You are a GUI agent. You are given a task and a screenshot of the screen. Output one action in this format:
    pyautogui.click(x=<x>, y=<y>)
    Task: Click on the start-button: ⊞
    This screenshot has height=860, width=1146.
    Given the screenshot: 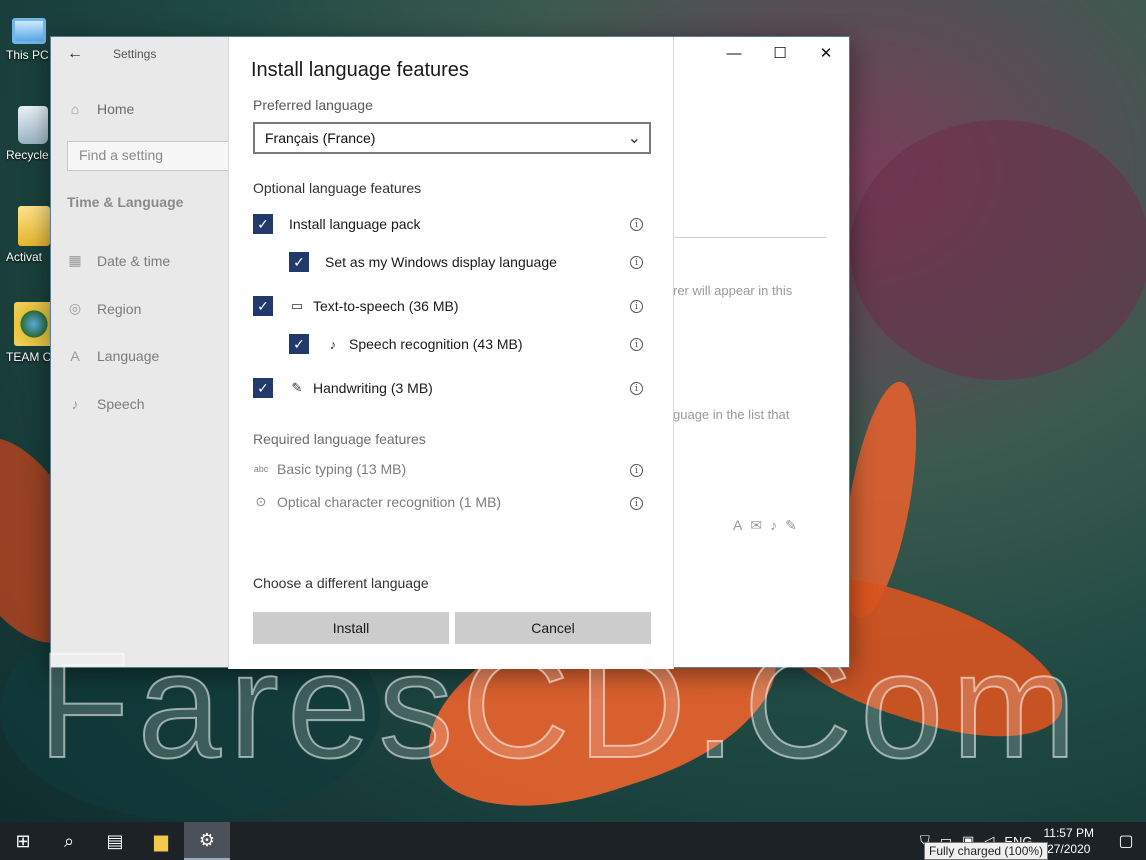 What is the action you would take?
    pyautogui.click(x=23, y=841)
    